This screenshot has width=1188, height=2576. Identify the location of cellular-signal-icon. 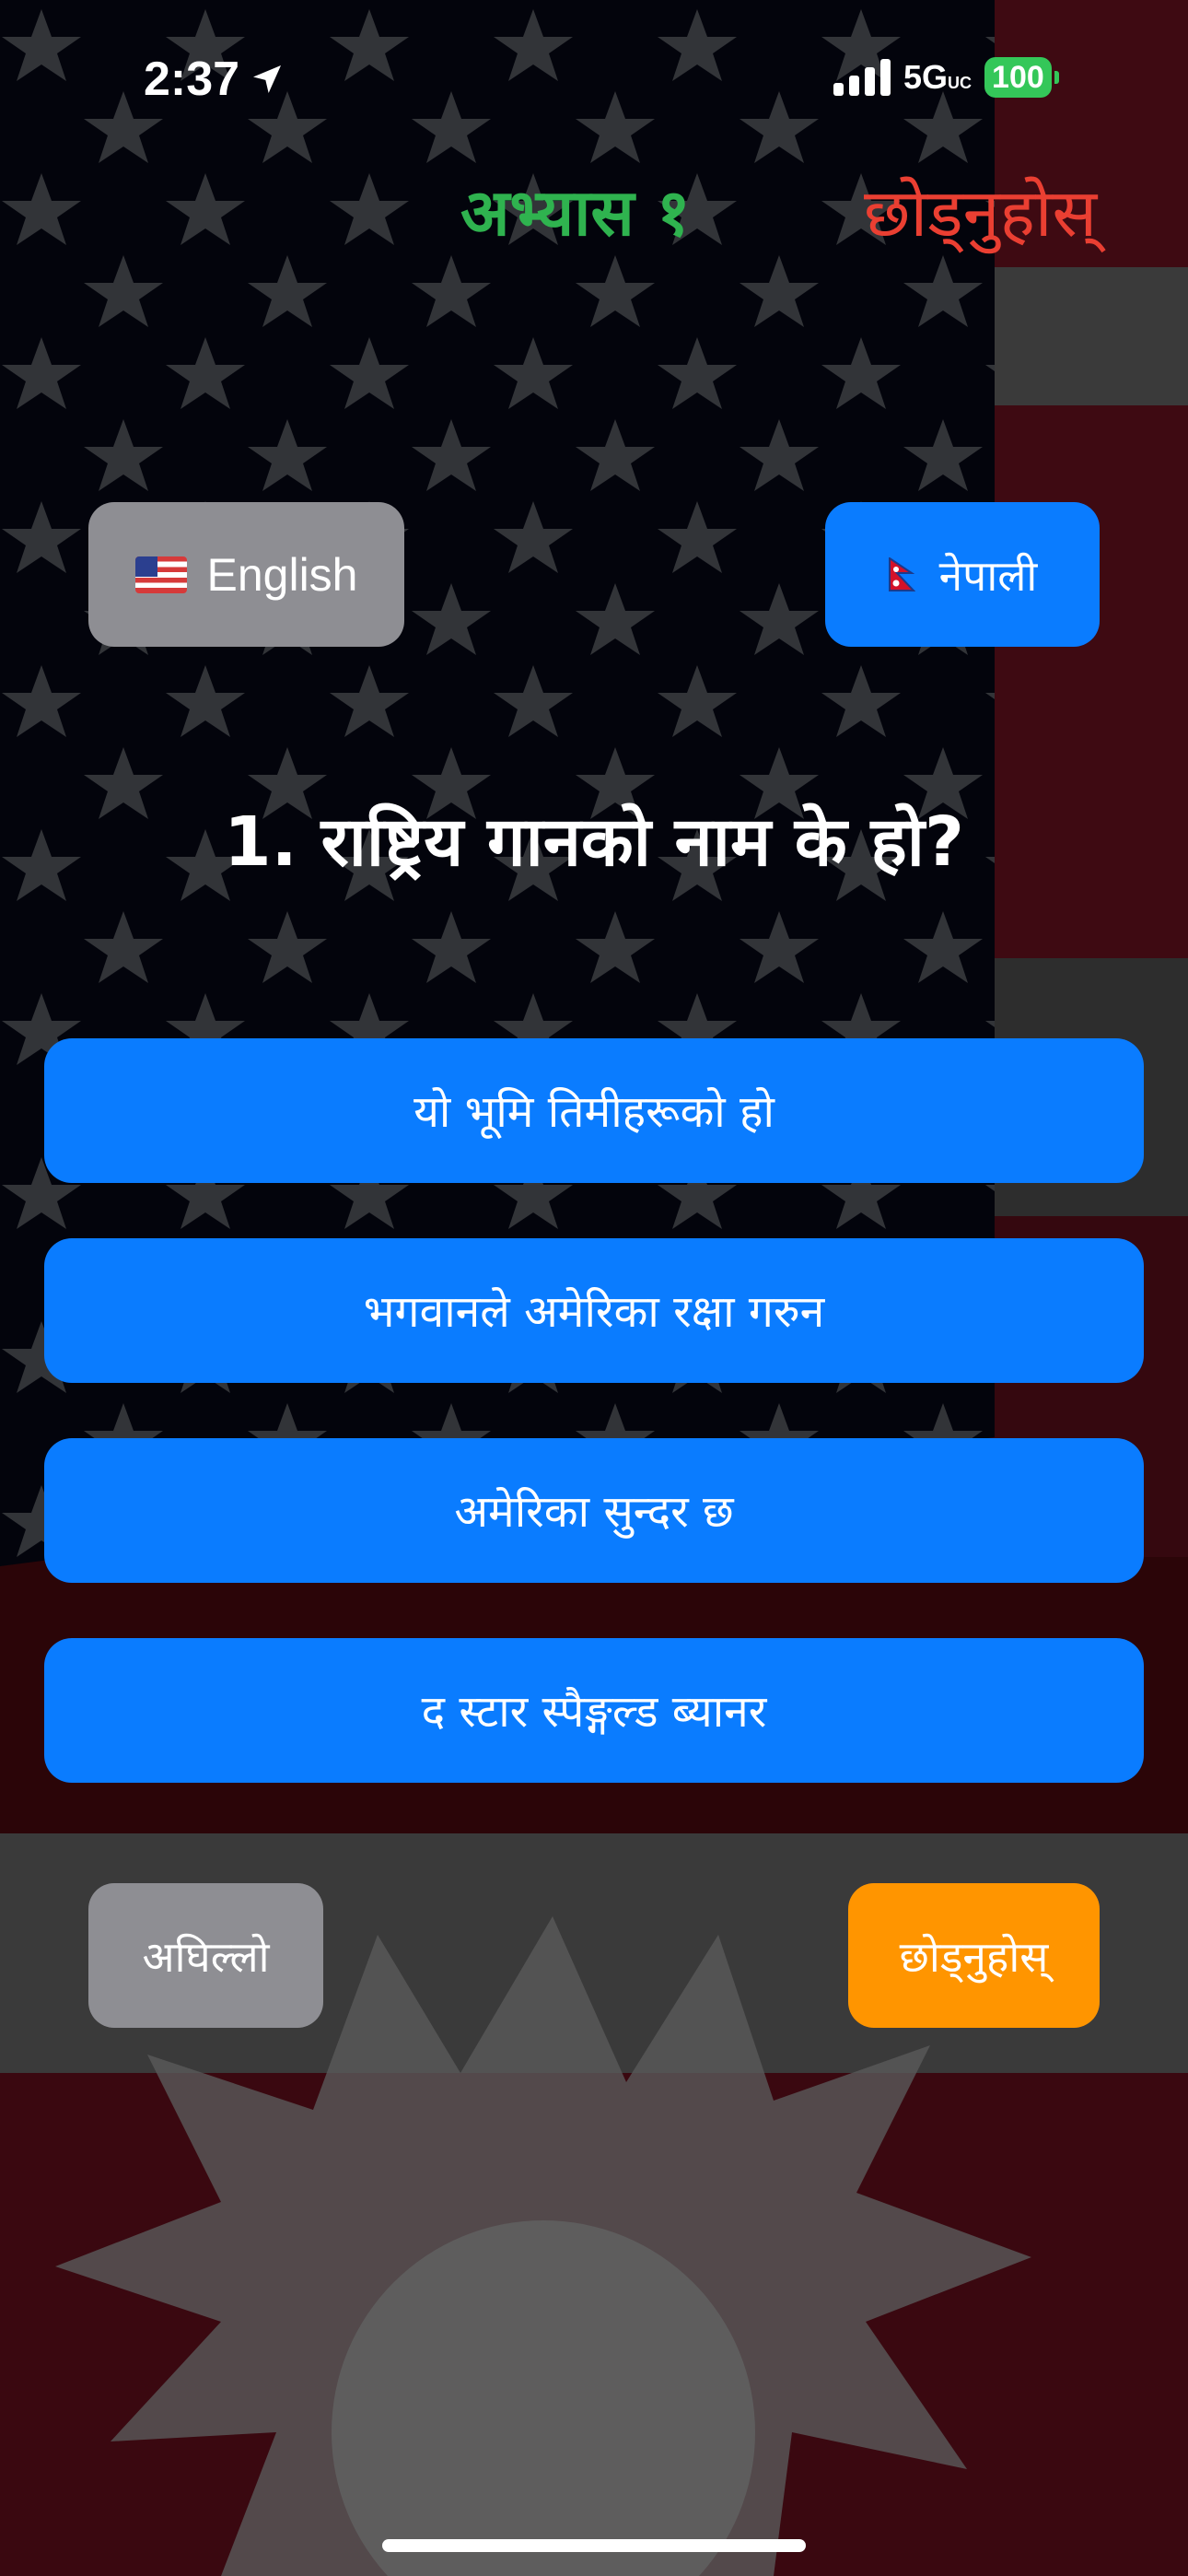
(862, 77).